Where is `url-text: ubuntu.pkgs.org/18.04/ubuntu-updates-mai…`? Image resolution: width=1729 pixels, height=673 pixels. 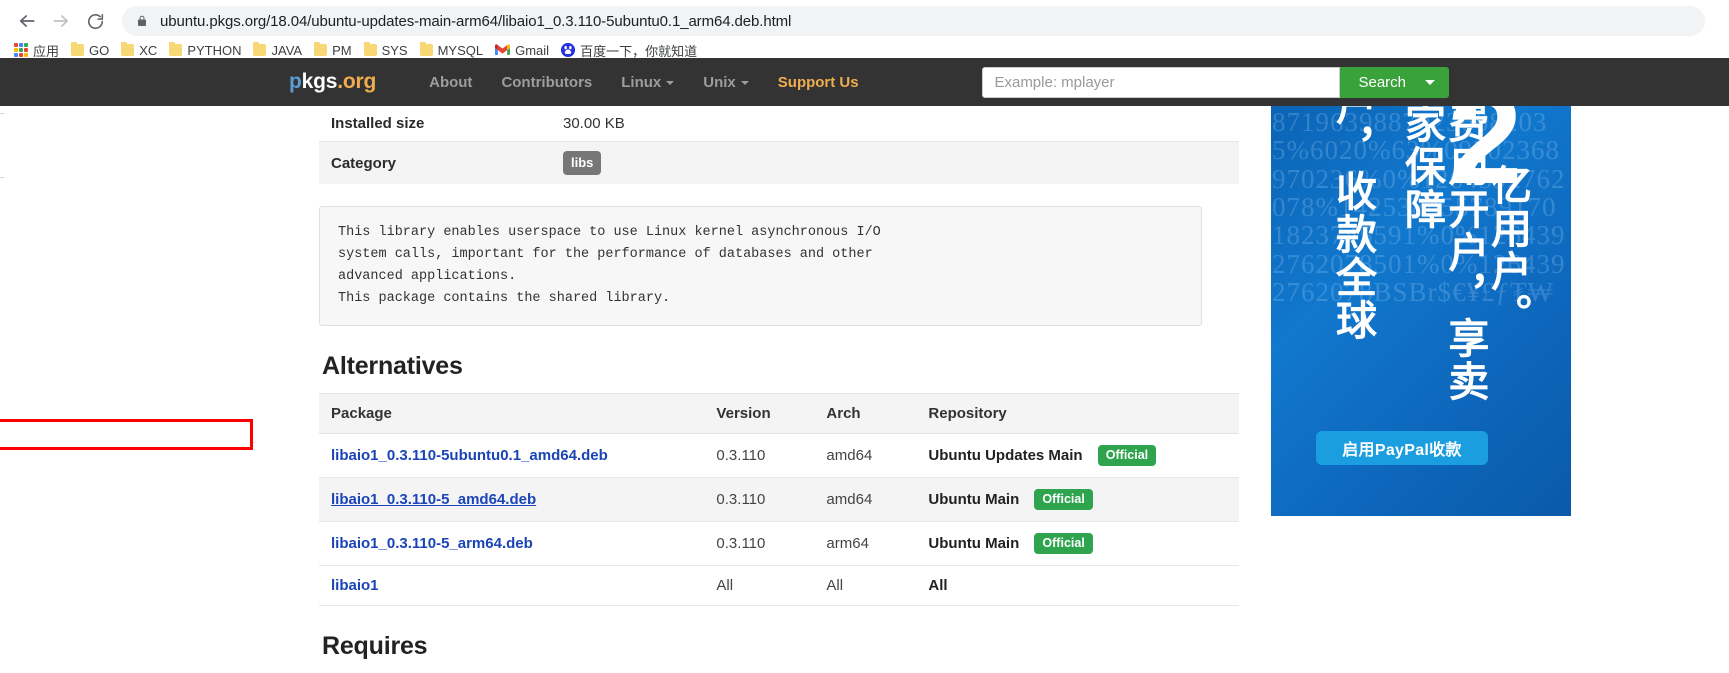
url-text: ubuntu.pkgs.org/18.04/ubuntu-updates-mai… is located at coordinates (476, 21).